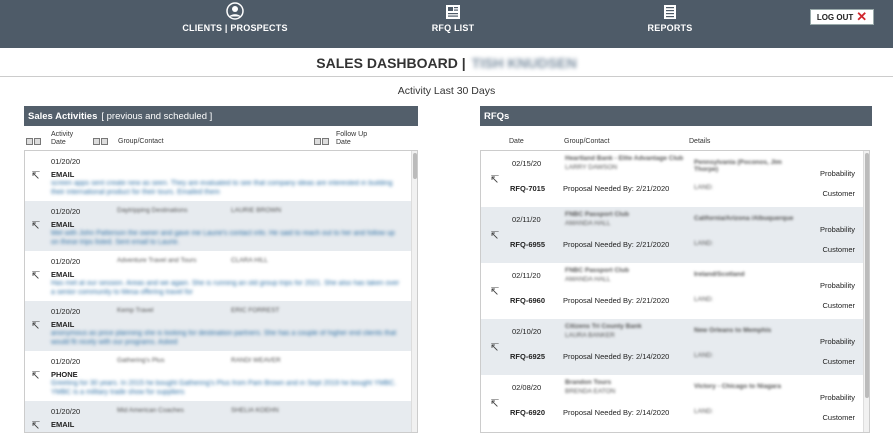 The image size is (893, 433). What do you see at coordinates (670, 11) in the screenshot?
I see `report-icon` at bounding box center [670, 11].